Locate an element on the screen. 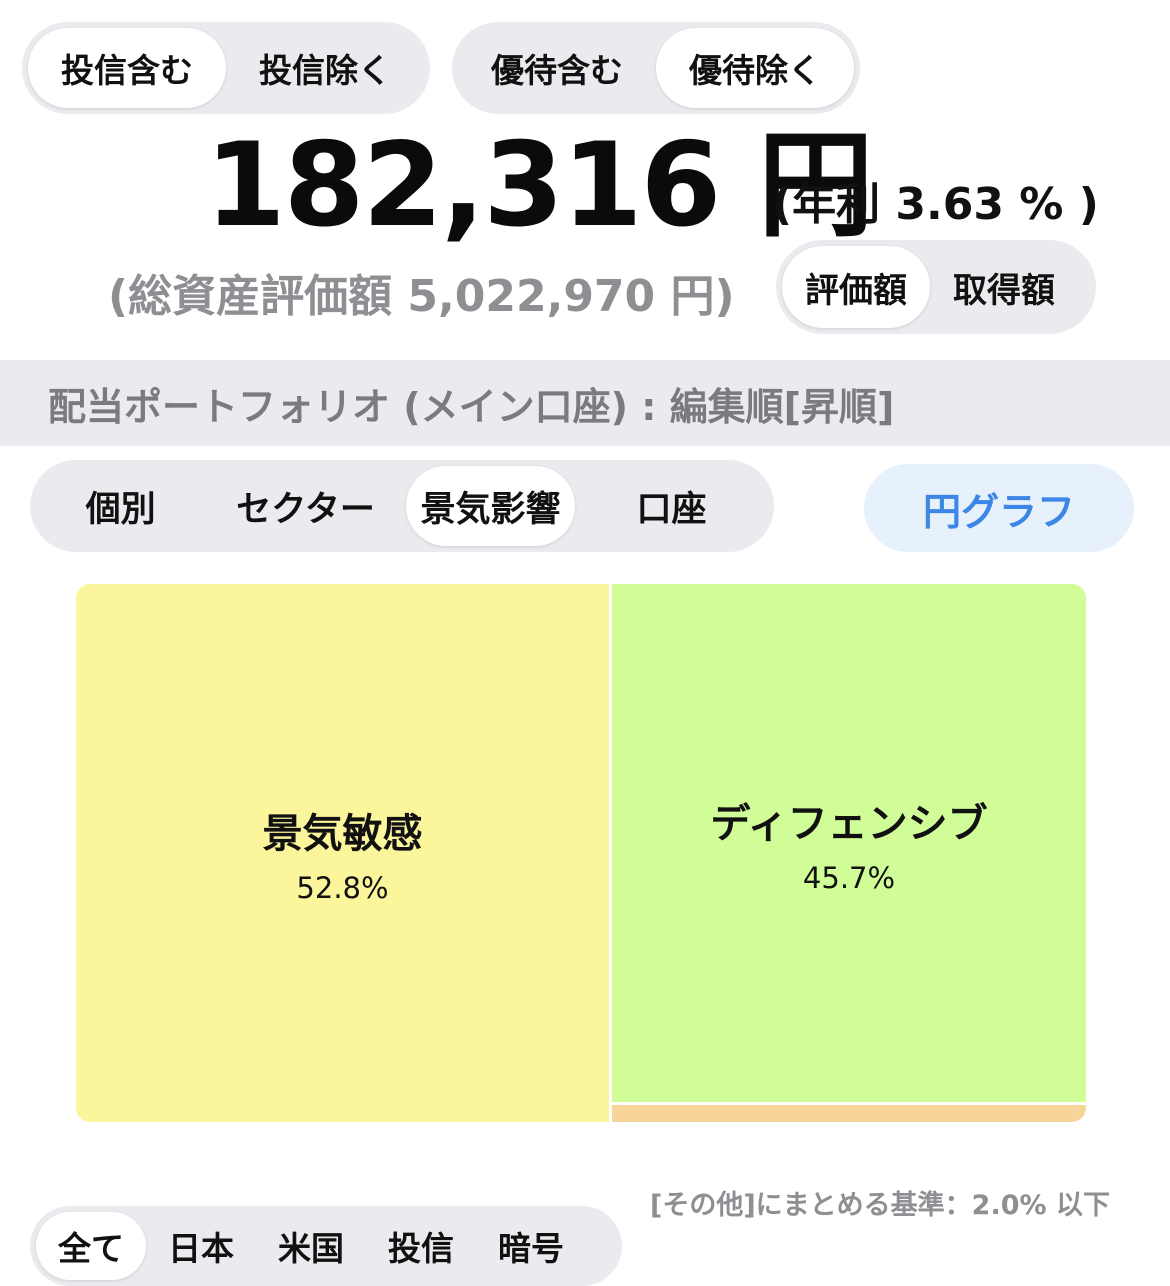  treemap-tile-label: ディフェンシブ is located at coordinates (849, 824).